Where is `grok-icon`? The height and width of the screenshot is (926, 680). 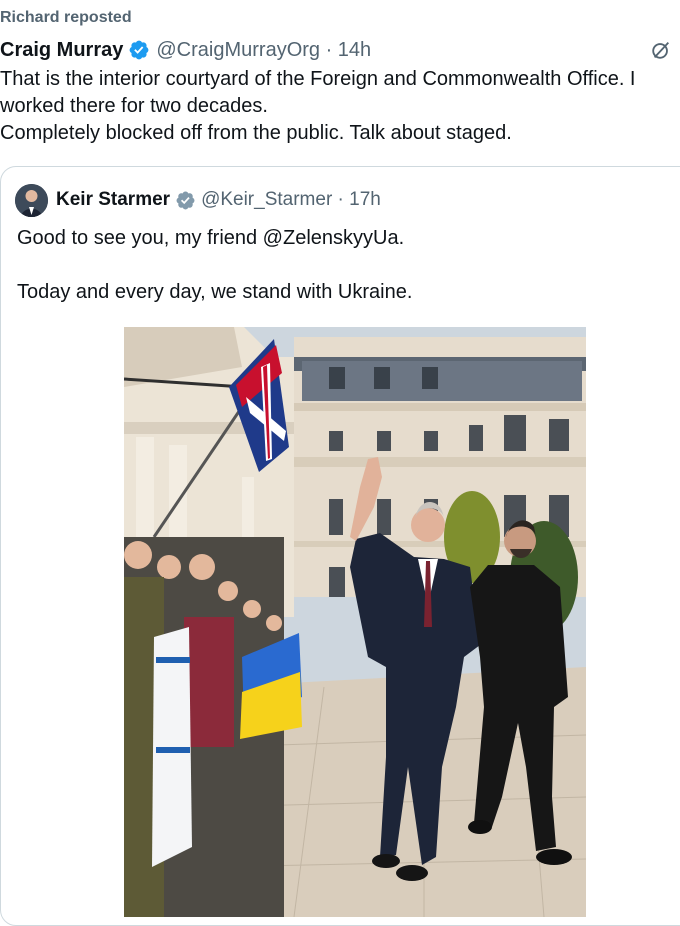 grok-icon is located at coordinates (661, 50).